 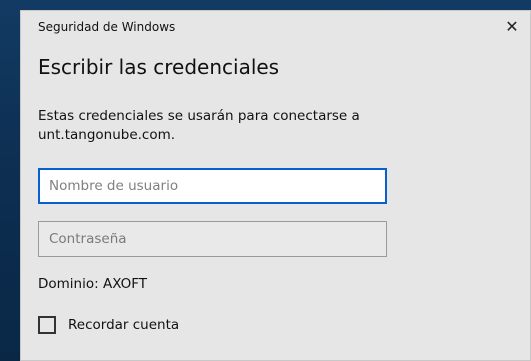 I want to click on remember-account-checkbox: Recordar cuenta, so click(x=108, y=325).